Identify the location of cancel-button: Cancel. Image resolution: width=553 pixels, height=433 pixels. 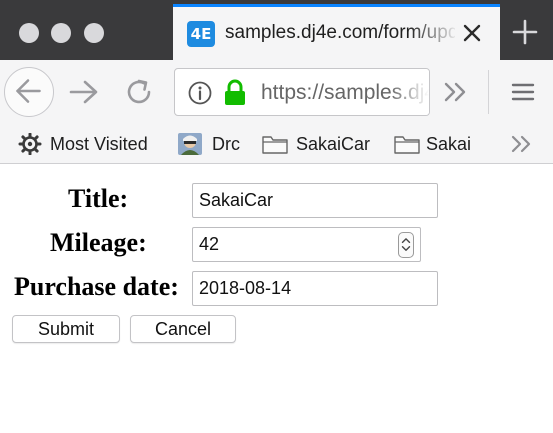
(183, 329).